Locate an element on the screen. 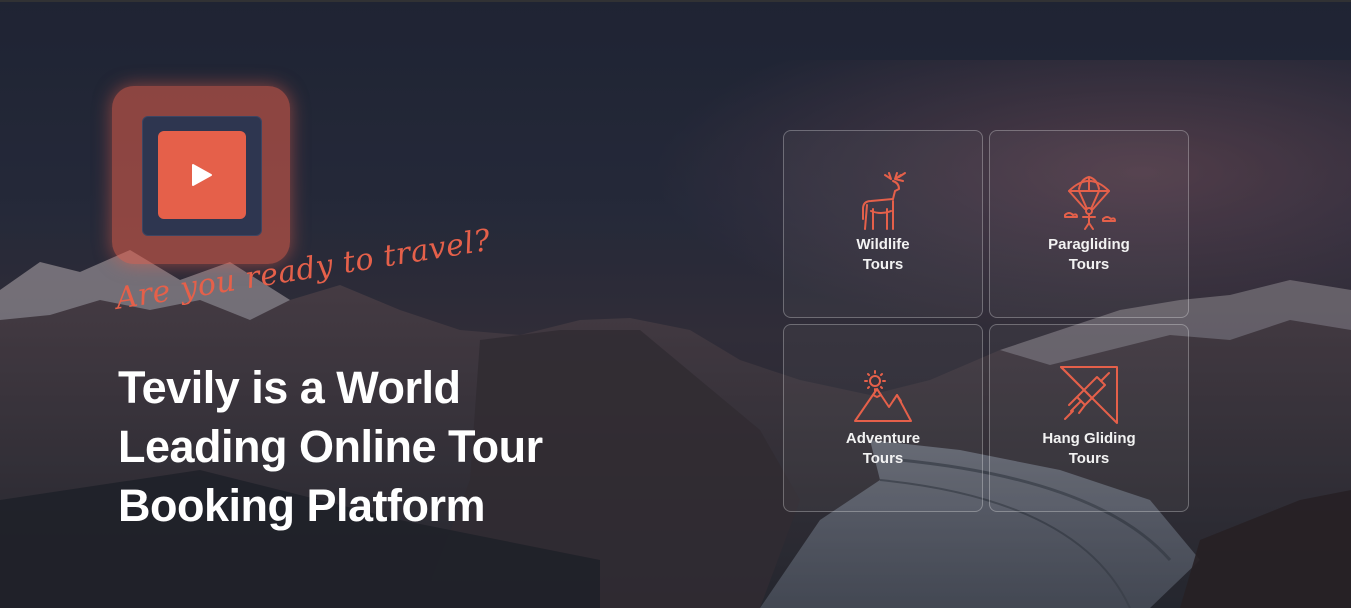 This screenshot has height=608, width=1351. tour-title: Adventure is located at coordinates (883, 438).